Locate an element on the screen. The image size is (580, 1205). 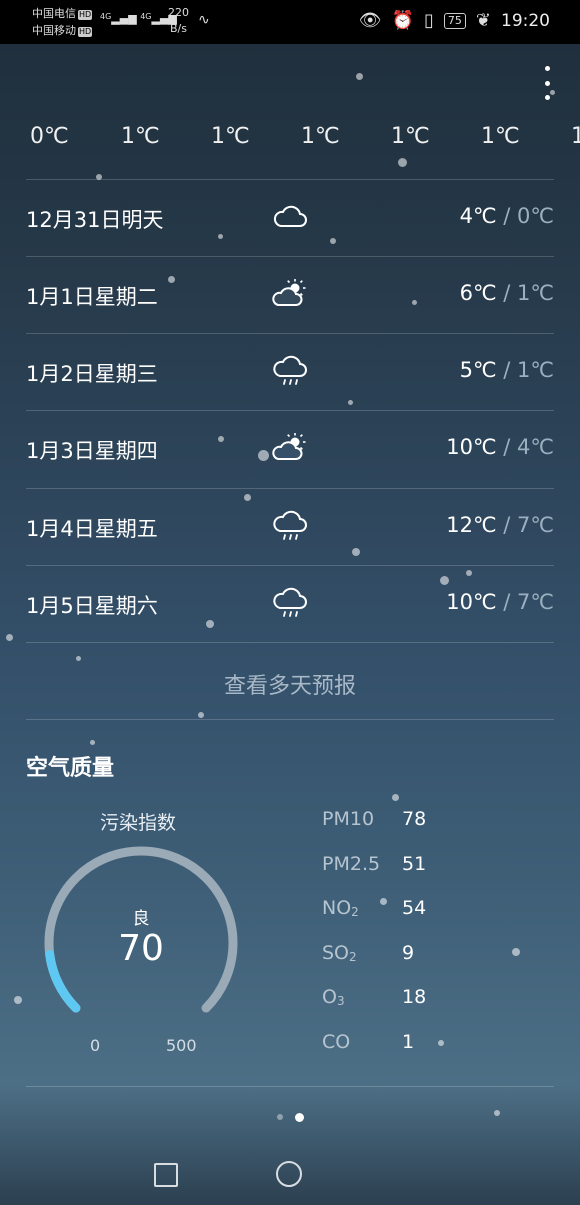
carrier-1: 中国电信 is located at coordinates (54, 13).